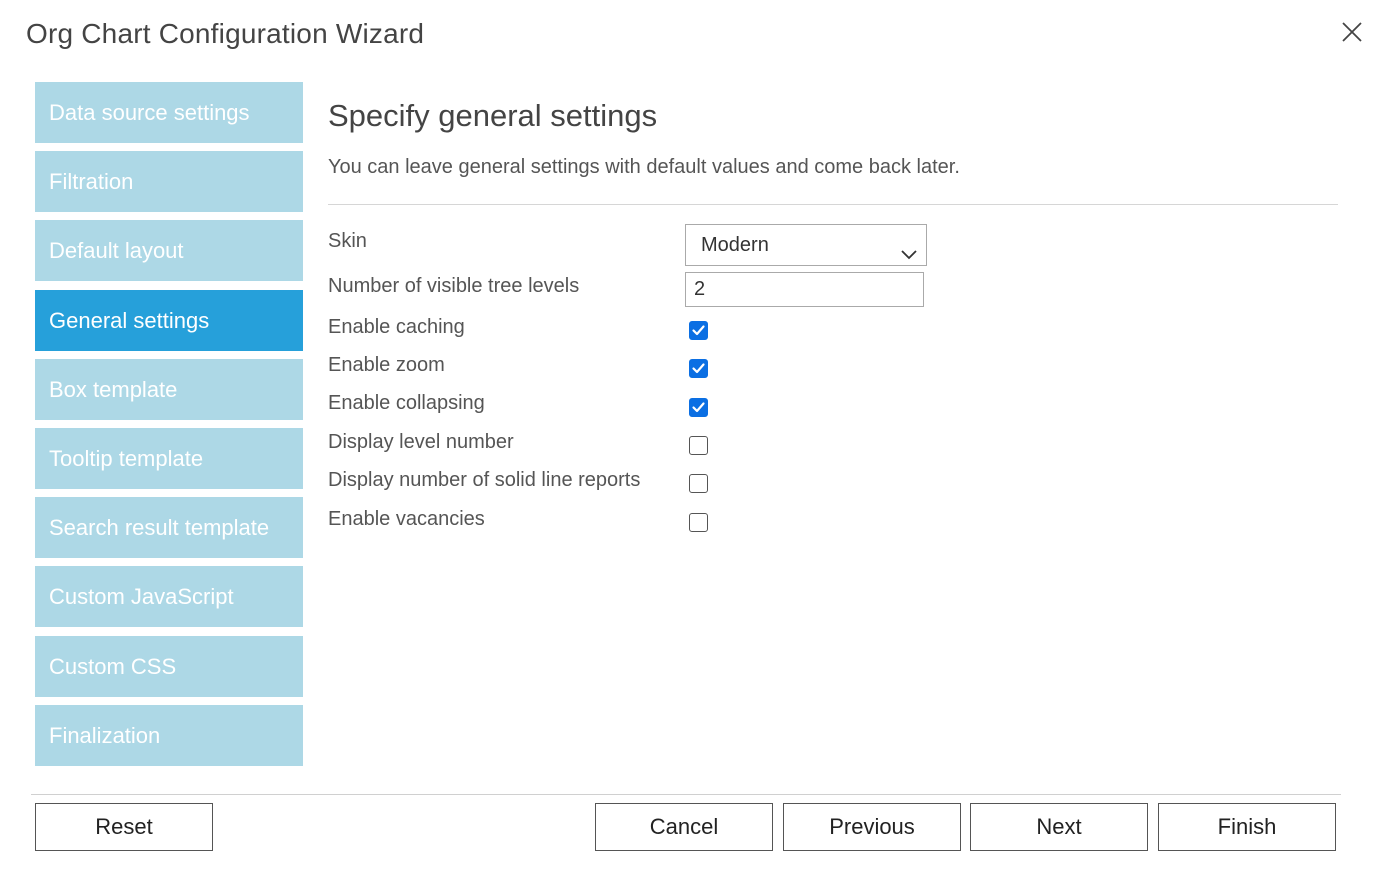  Describe the element at coordinates (225, 33) in the screenshot. I see `window-title: Org Chart Configuration Wizard` at that location.